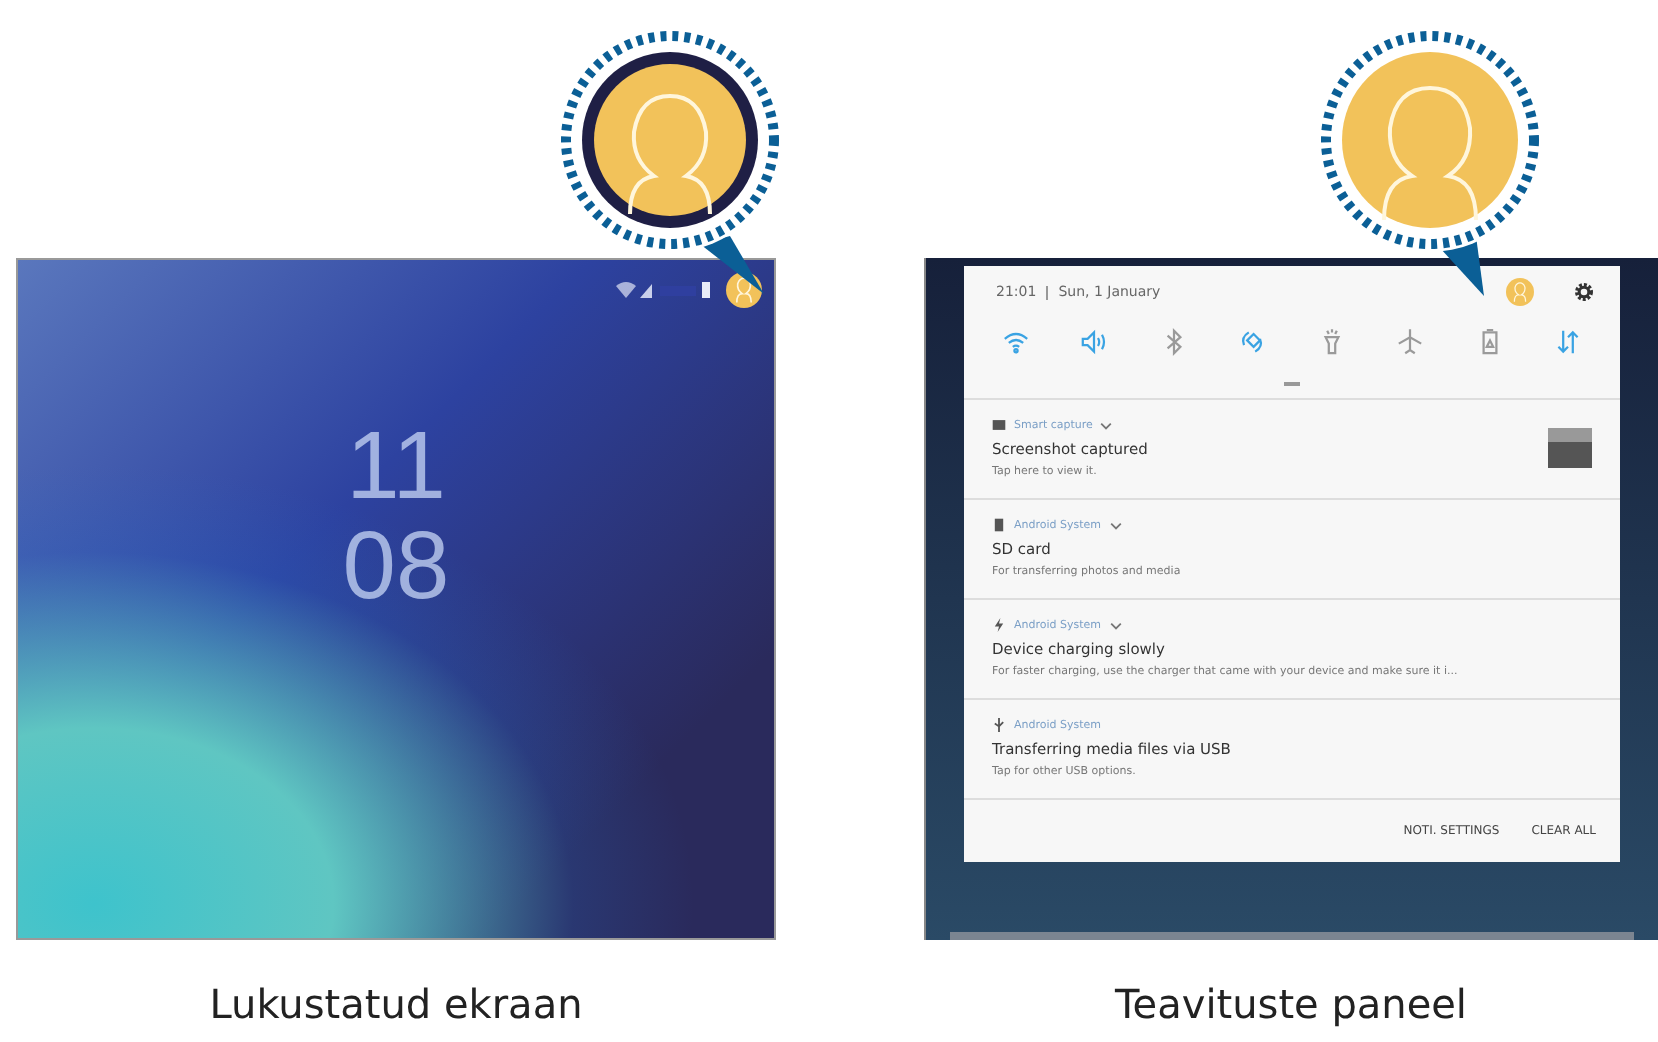 This screenshot has width=1658, height=1042. What do you see at coordinates (999, 625) in the screenshot?
I see `charge-app-icon` at bounding box center [999, 625].